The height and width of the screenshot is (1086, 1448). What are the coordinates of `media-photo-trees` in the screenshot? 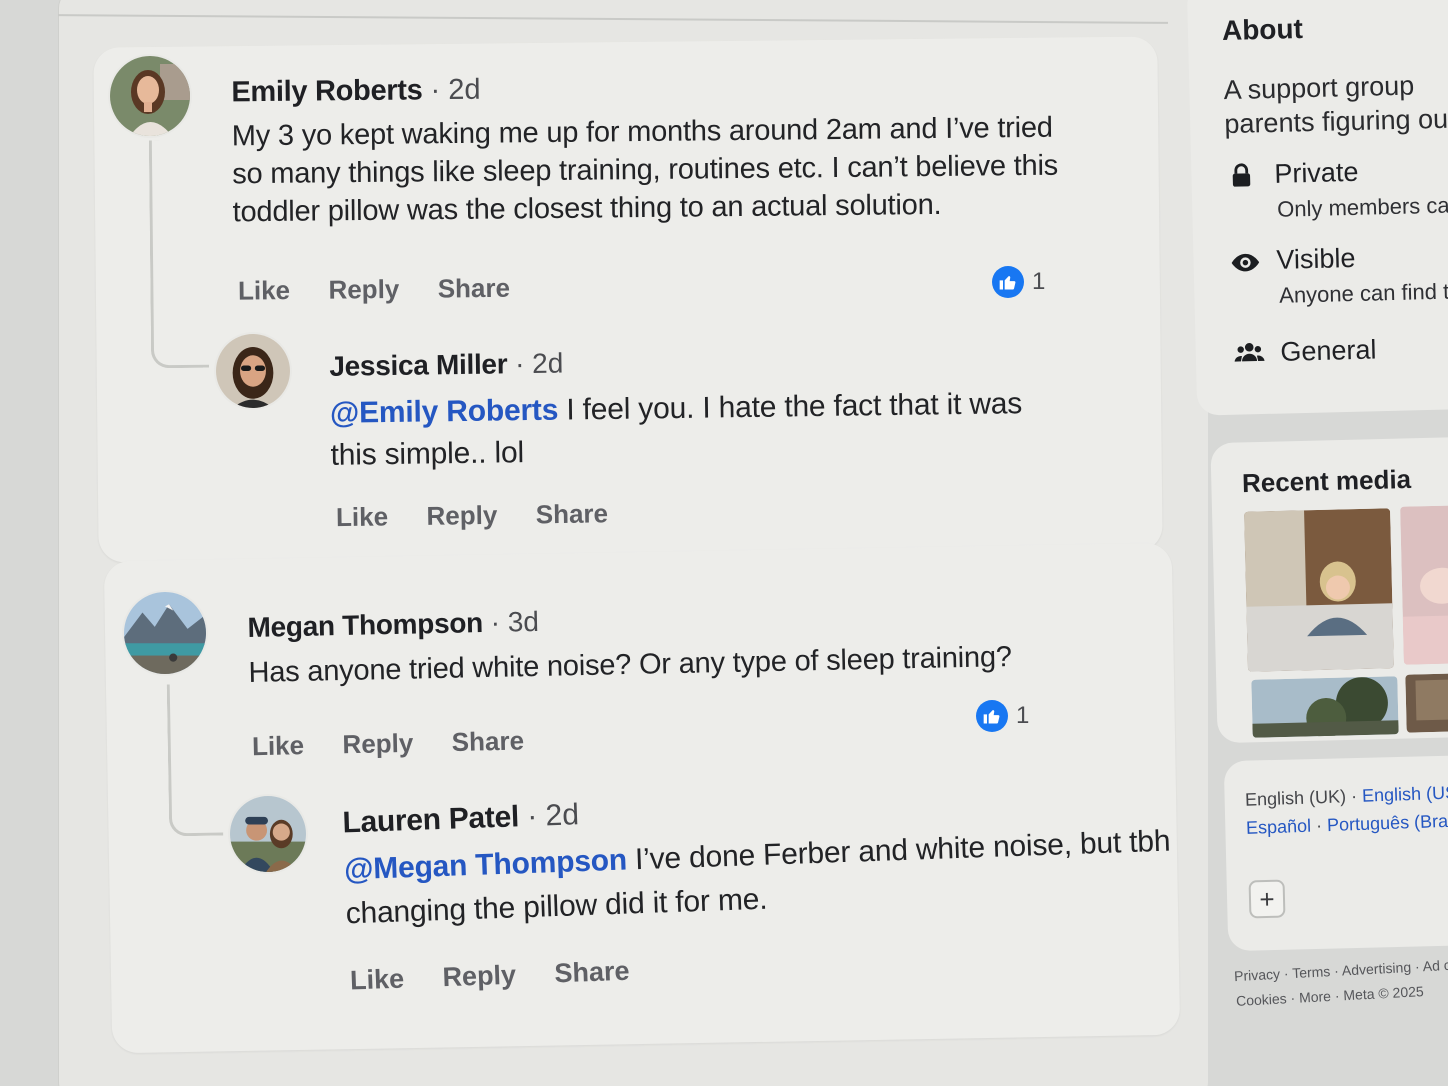 It's located at (1325, 707).